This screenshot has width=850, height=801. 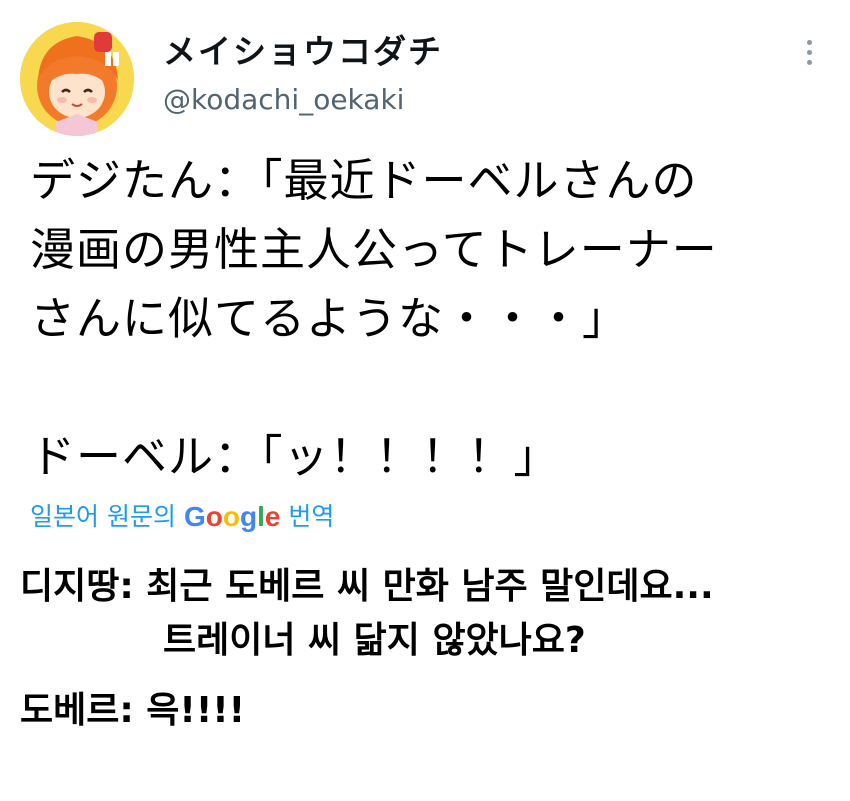 What do you see at coordinates (303, 75) in the screenshot?
I see `user-info: メイショウコダチ @kodachi_oekaki` at bounding box center [303, 75].